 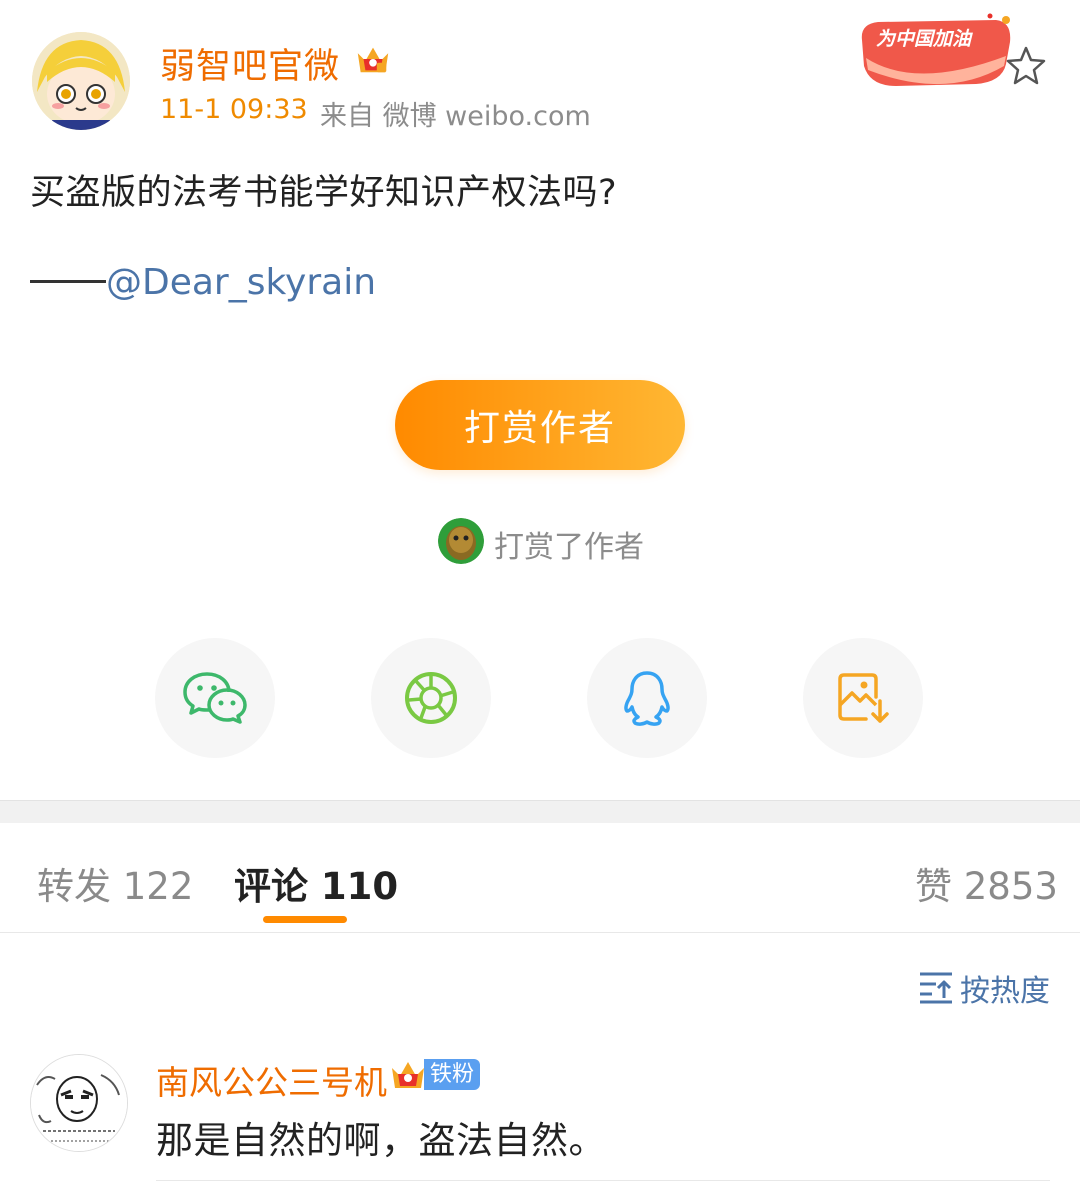 I want to click on moments-icon, so click(x=431, y=698).